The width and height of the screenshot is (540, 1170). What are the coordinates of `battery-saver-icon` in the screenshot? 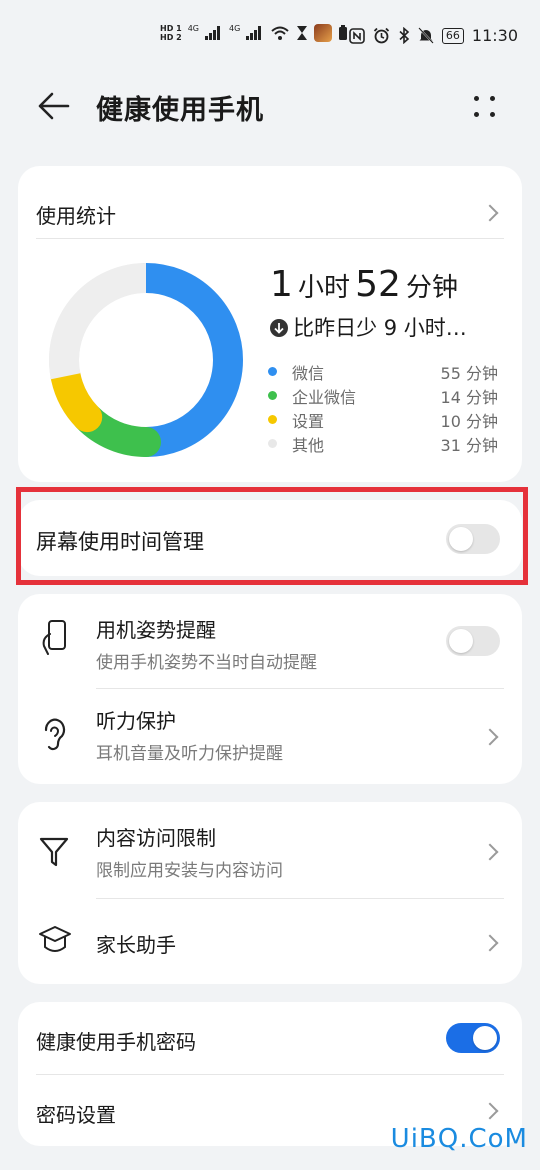 It's located at (343, 32).